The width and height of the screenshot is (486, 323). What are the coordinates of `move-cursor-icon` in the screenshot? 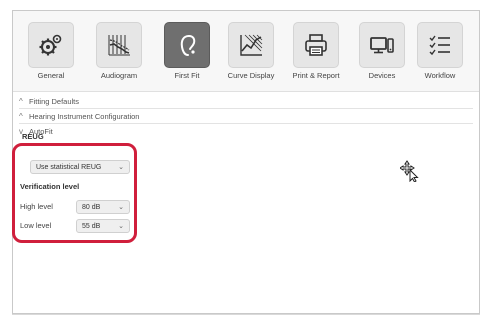 It's located at (410, 173).